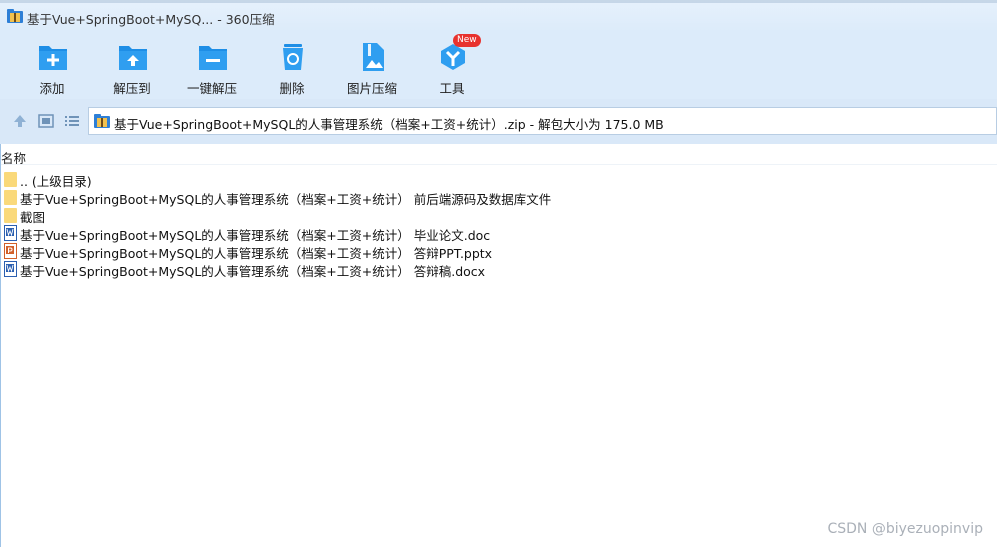  What do you see at coordinates (213, 58) in the screenshot?
I see `one-click-extract-icon` at bounding box center [213, 58].